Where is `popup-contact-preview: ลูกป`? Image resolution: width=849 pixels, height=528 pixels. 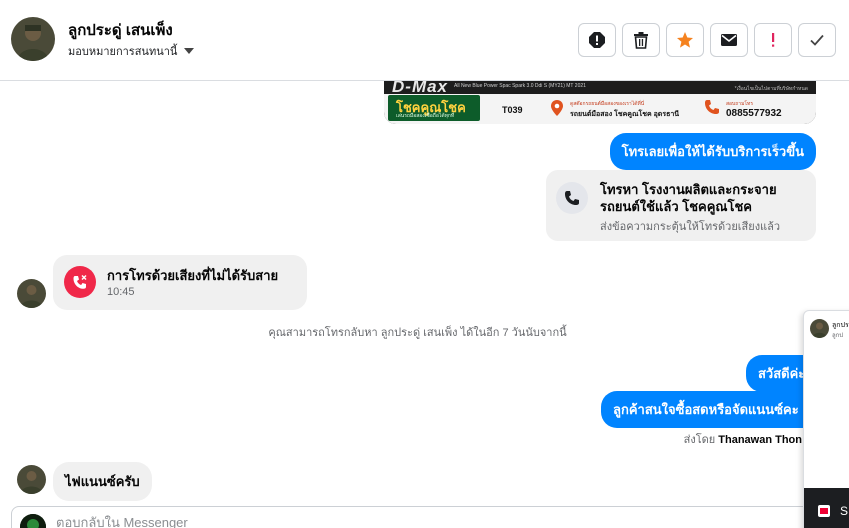 popup-contact-preview: ลูกป is located at coordinates (838, 336).